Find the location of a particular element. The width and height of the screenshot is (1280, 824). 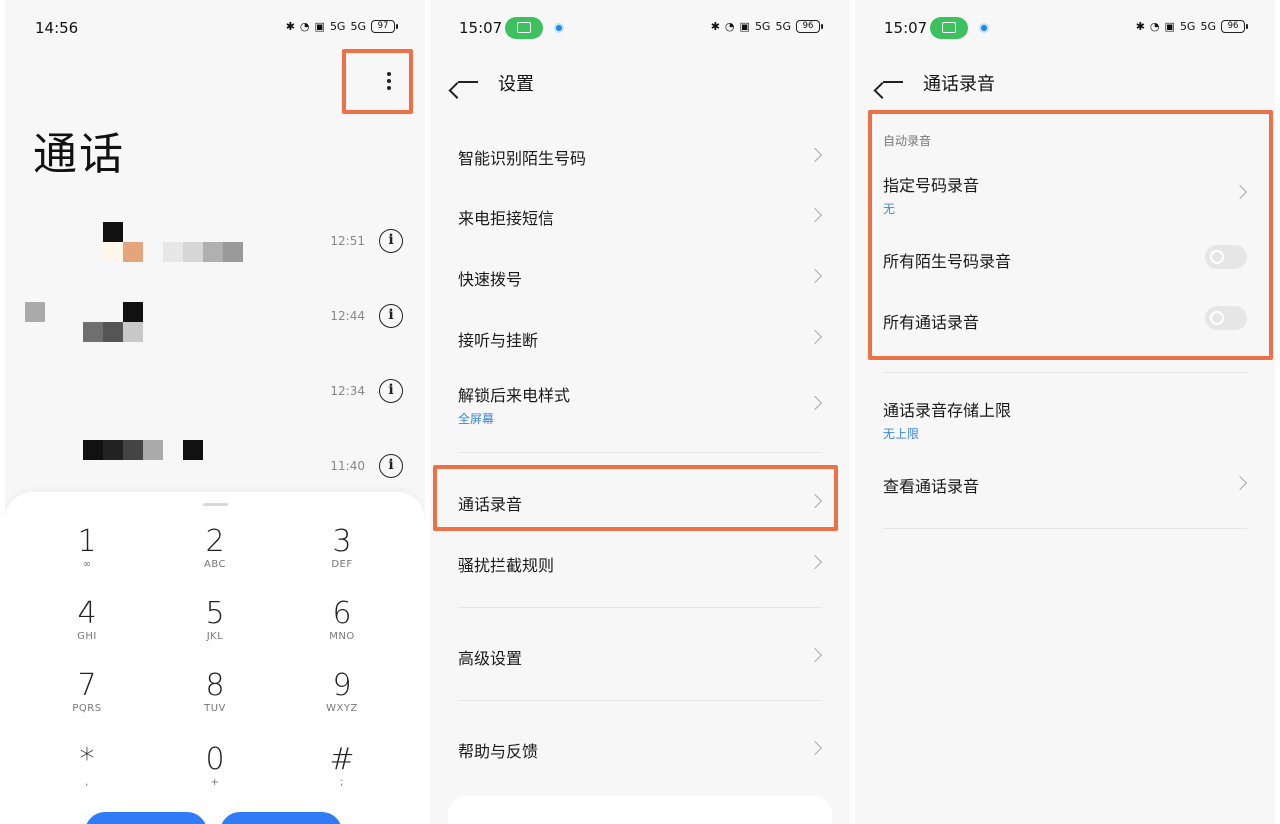

call-time: 12:34 is located at coordinates (347, 391).